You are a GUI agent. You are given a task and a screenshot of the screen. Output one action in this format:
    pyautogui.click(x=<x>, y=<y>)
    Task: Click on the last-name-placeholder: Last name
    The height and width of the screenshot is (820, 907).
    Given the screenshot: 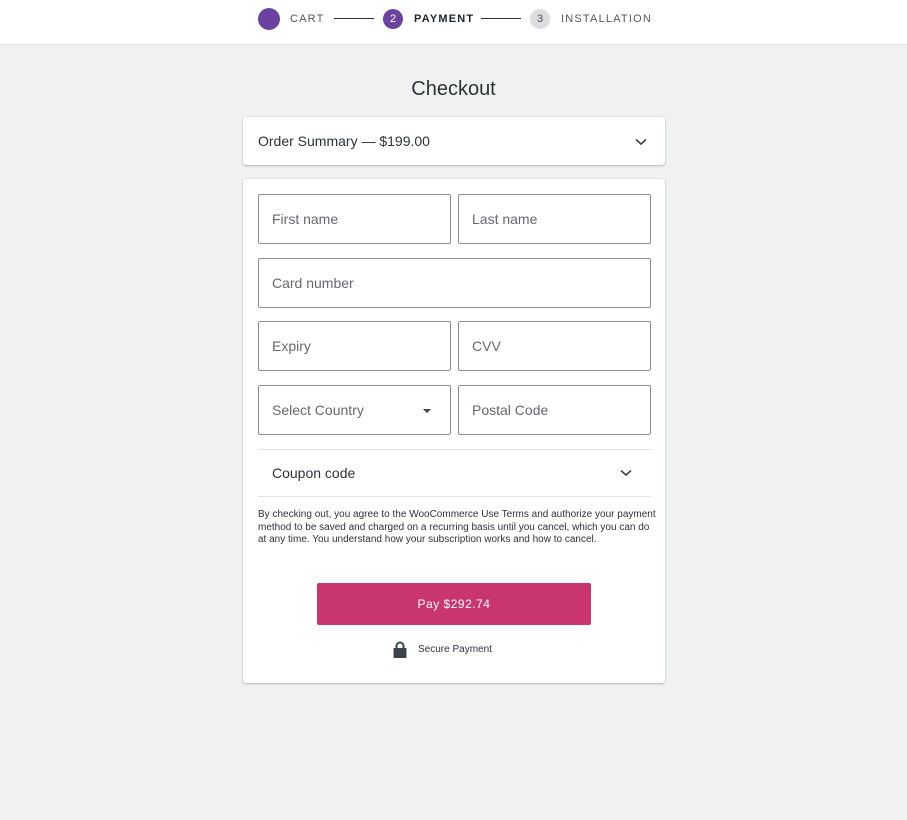 What is the action you would take?
    pyautogui.click(x=505, y=219)
    